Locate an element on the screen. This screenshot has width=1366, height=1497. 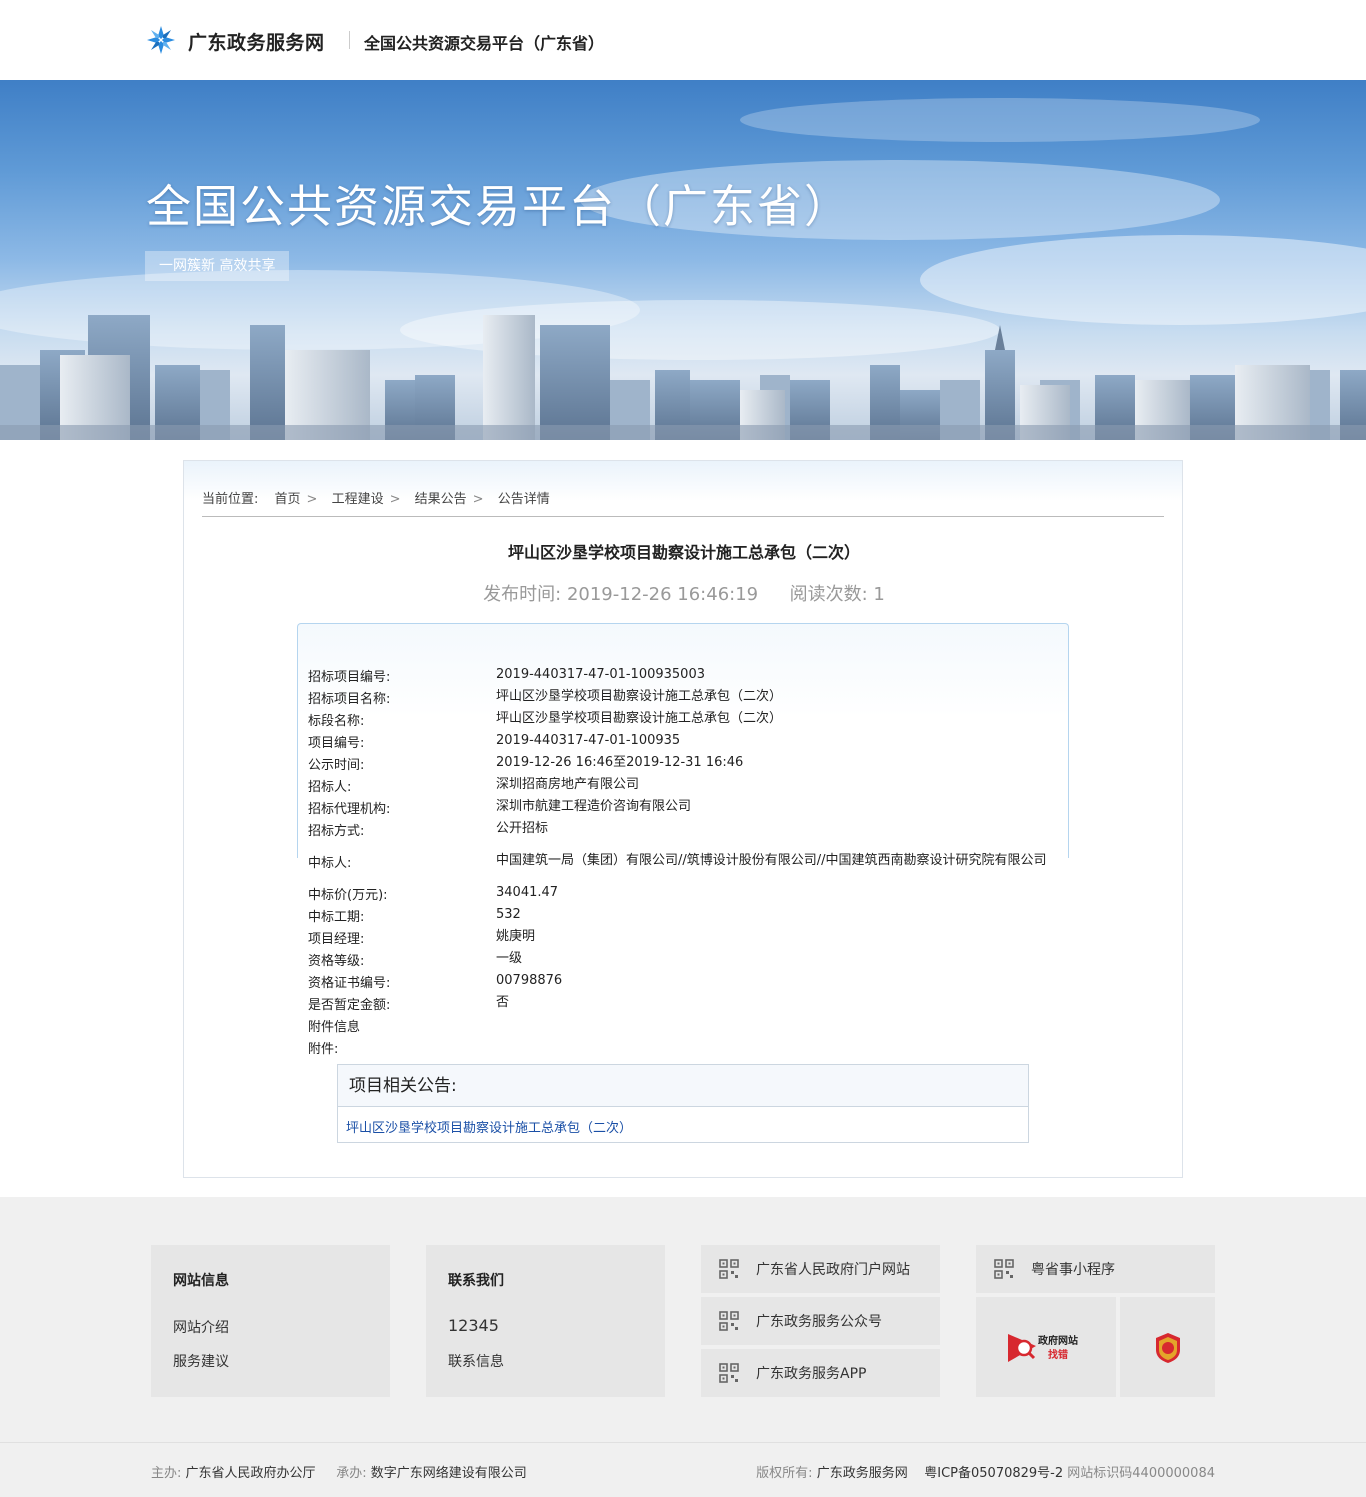
field-value: 00798876 is located at coordinates (529, 980).